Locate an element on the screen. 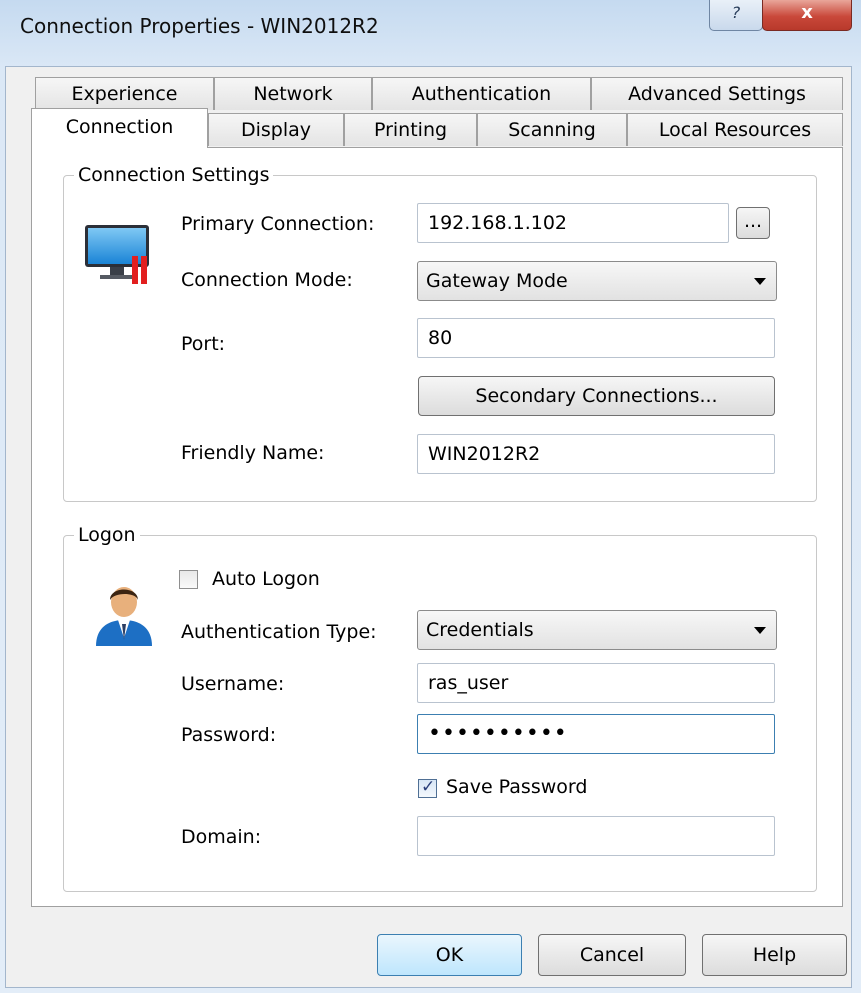 The width and height of the screenshot is (861, 993). tab-authentication: Authentication is located at coordinates (481, 93).